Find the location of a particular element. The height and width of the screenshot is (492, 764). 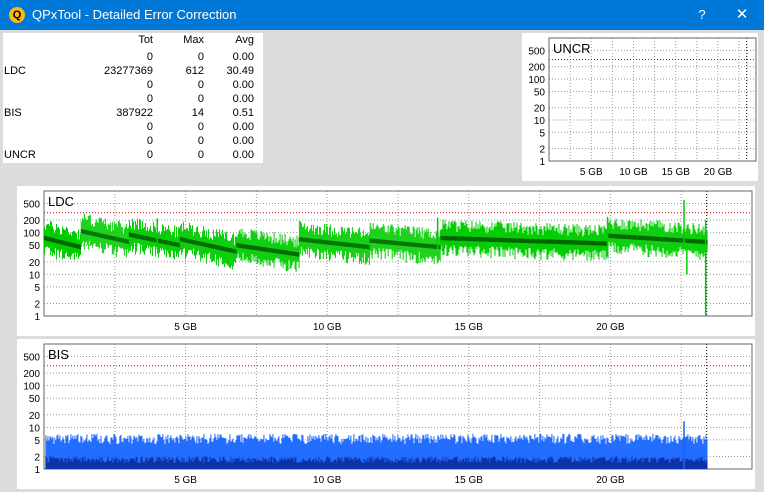

chart-grid is located at coordinates (652, 100).